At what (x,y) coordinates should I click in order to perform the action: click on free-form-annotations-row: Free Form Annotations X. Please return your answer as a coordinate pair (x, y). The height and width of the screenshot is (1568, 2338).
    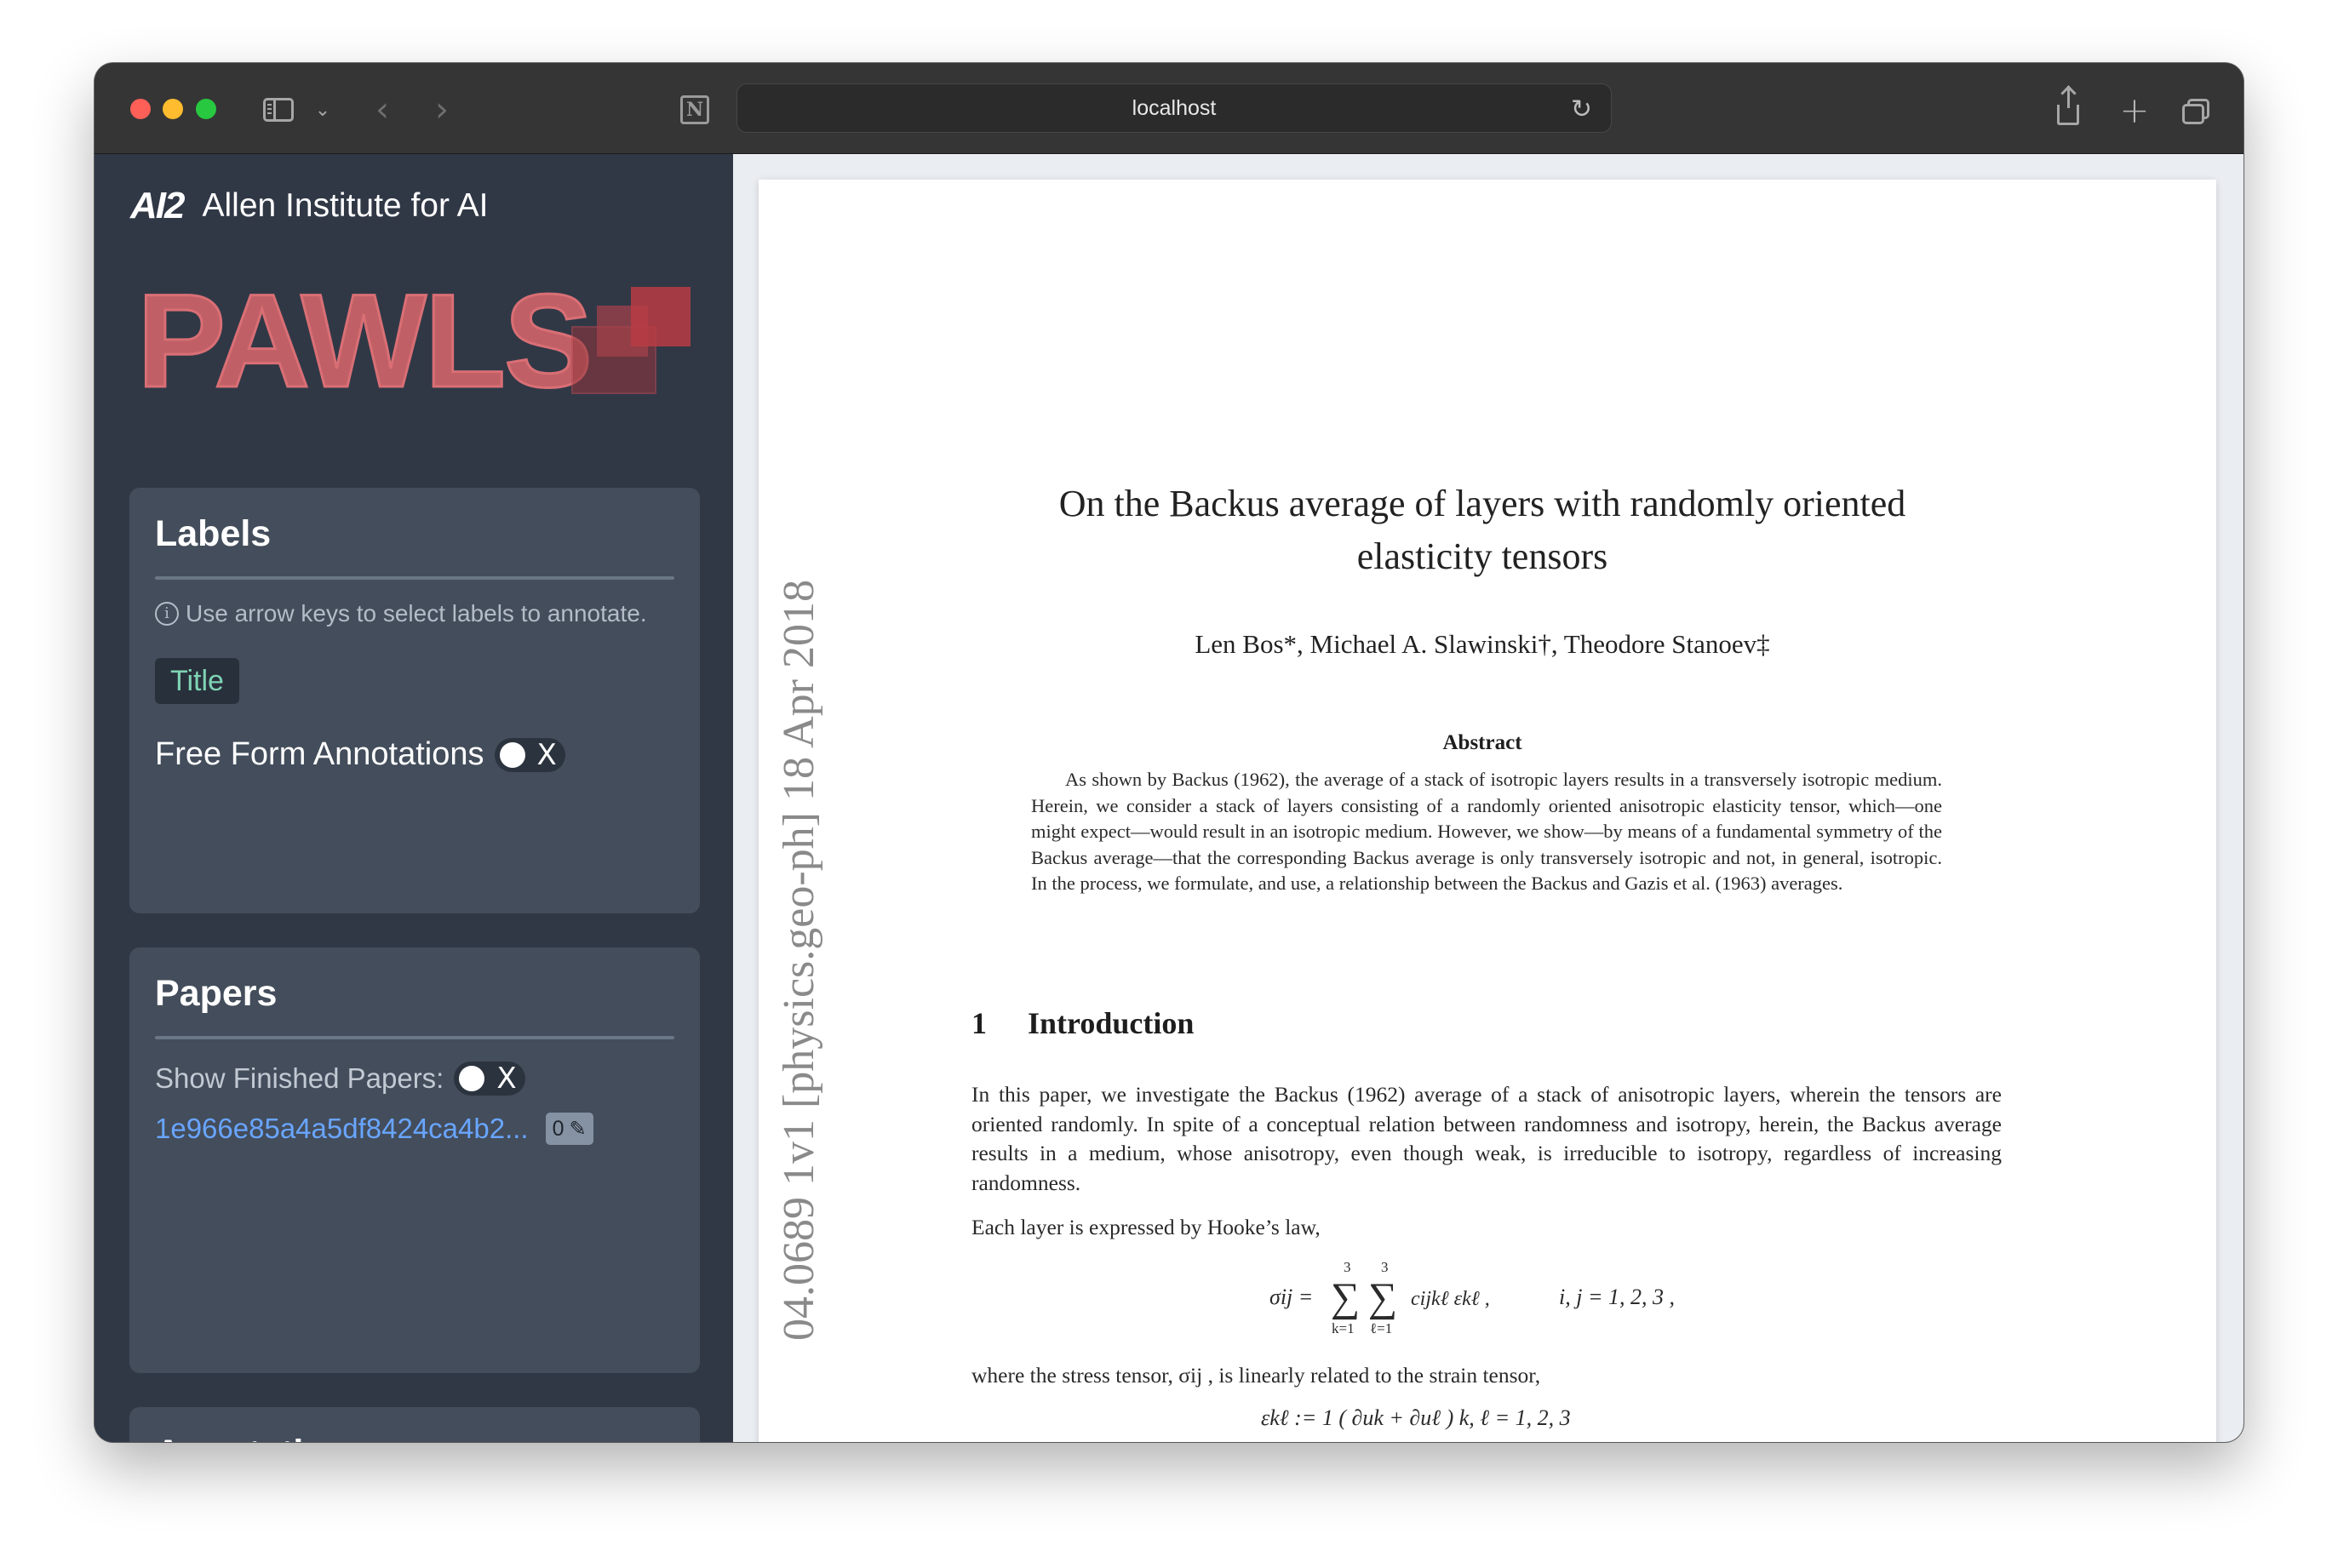
    Looking at the image, I should click on (360, 754).